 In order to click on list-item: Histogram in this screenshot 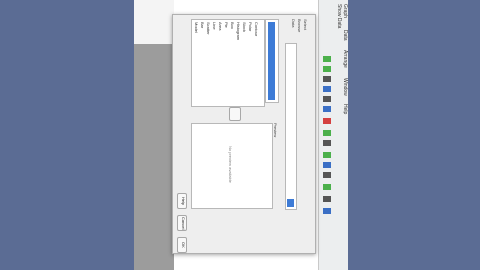, I will do `click(238, 31)`.